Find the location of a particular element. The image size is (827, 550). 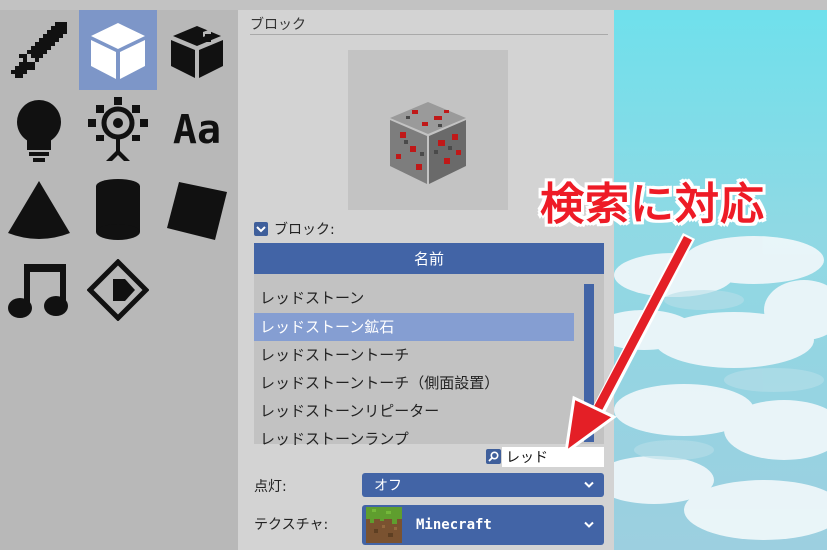

cone-tool is located at coordinates (39, 210).